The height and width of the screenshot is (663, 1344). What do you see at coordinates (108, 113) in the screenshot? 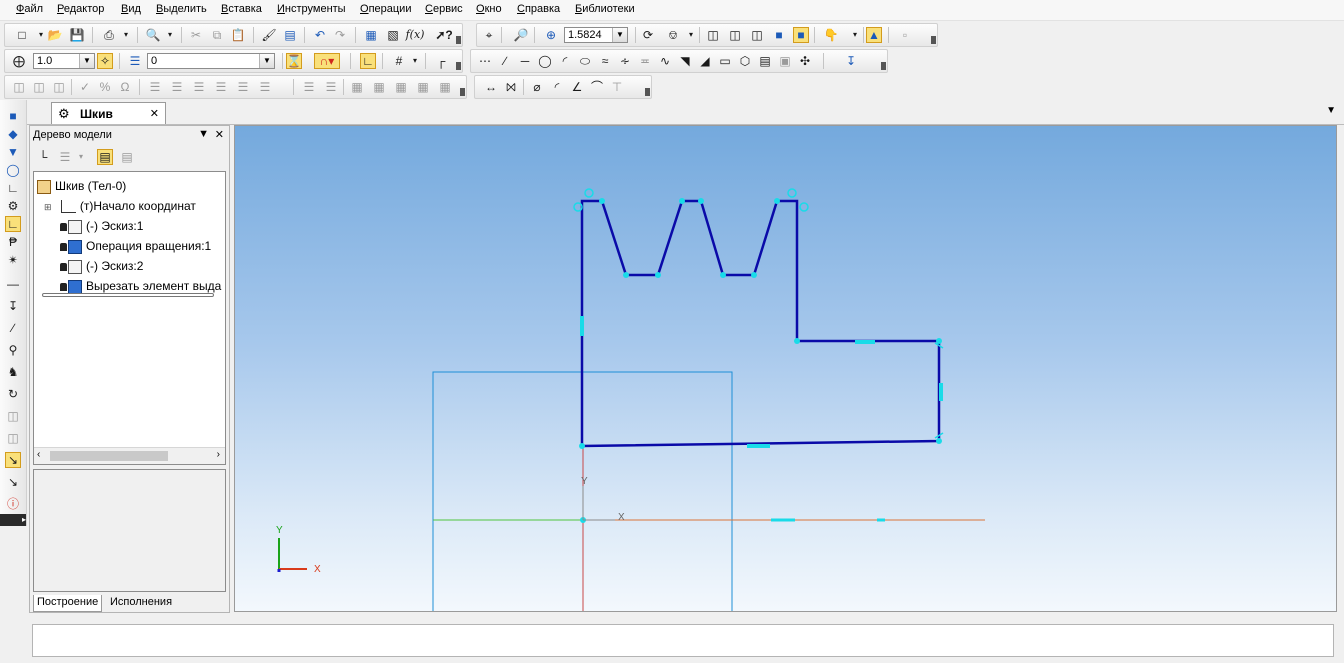
I see `tab-document-shkiv: ⚙ Шкив ✕` at bounding box center [108, 113].